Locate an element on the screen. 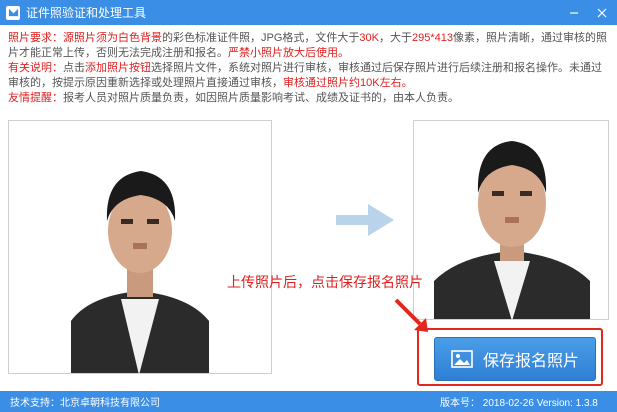 This screenshot has width=617, height=412. tip-label: 友情提醒： is located at coordinates (35, 98).